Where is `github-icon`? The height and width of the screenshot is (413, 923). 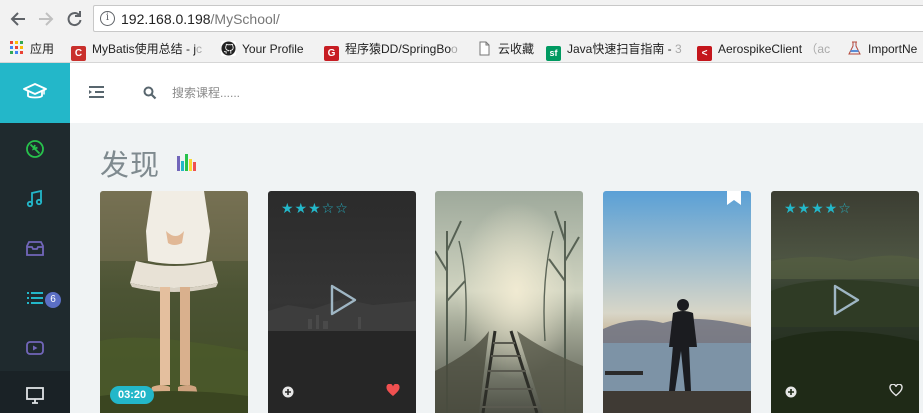
github-icon is located at coordinates (228, 48).